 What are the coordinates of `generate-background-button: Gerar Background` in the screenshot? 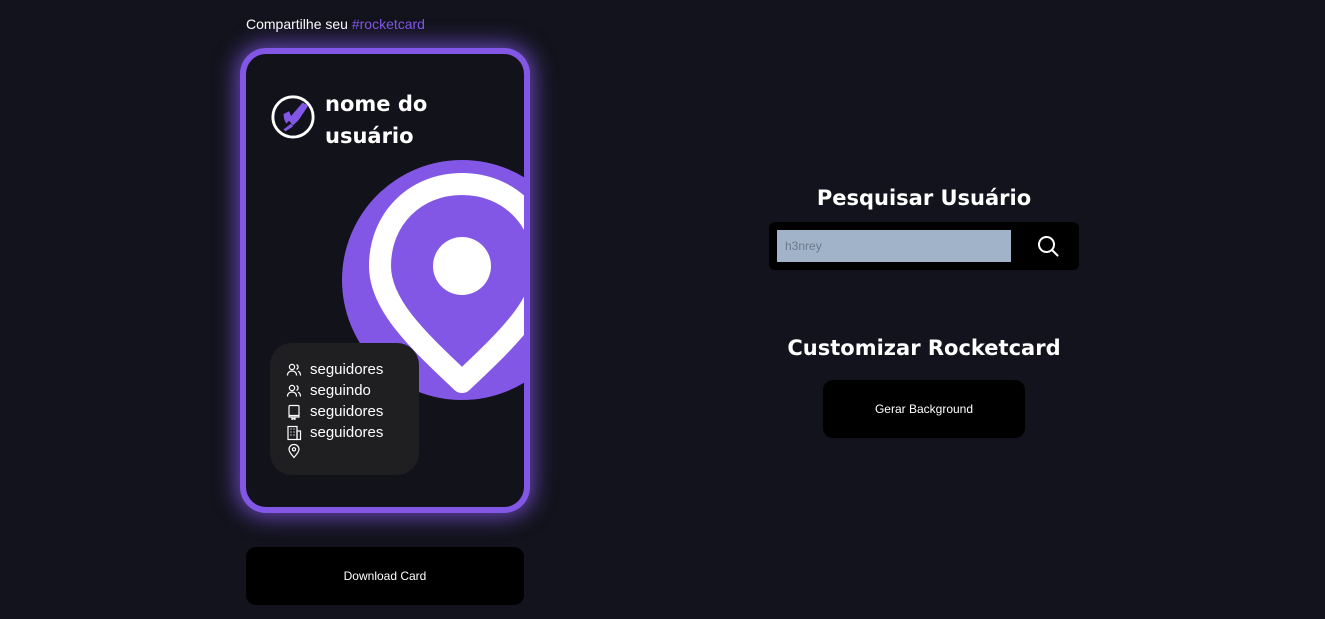 It's located at (924, 409).